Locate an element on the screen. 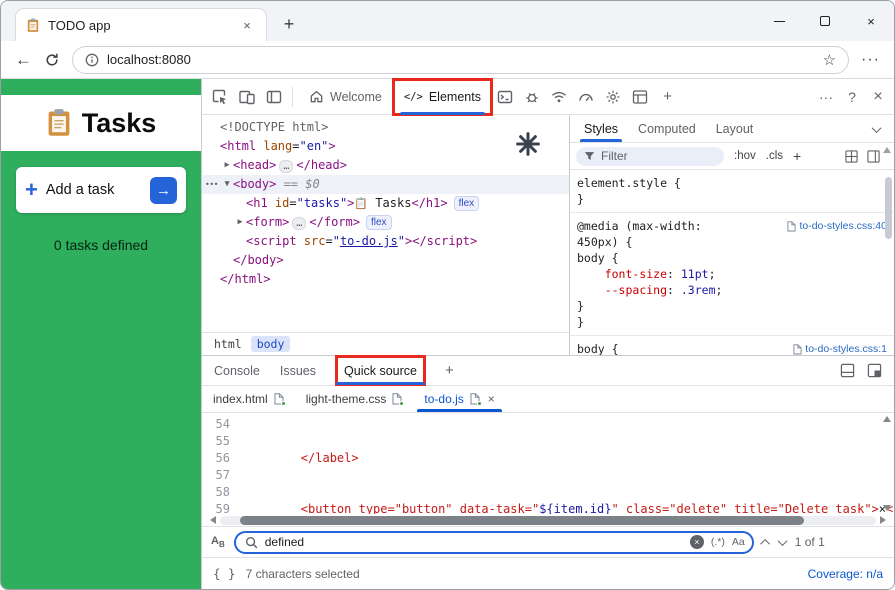 Image resolution: width=895 pixels, height=590 pixels. tab-quick-source: Quick source is located at coordinates (380, 370).